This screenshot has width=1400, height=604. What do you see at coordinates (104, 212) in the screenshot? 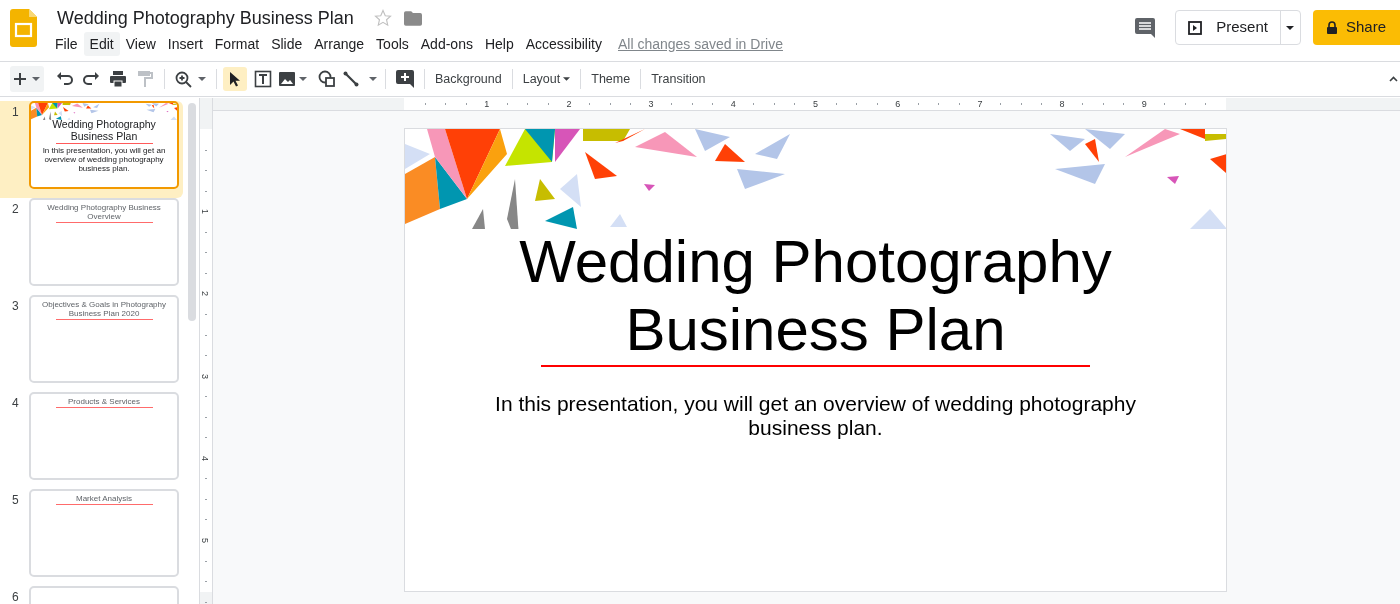
I see `thumbnail-title: Wedding Photography Business Overview` at bounding box center [104, 212].